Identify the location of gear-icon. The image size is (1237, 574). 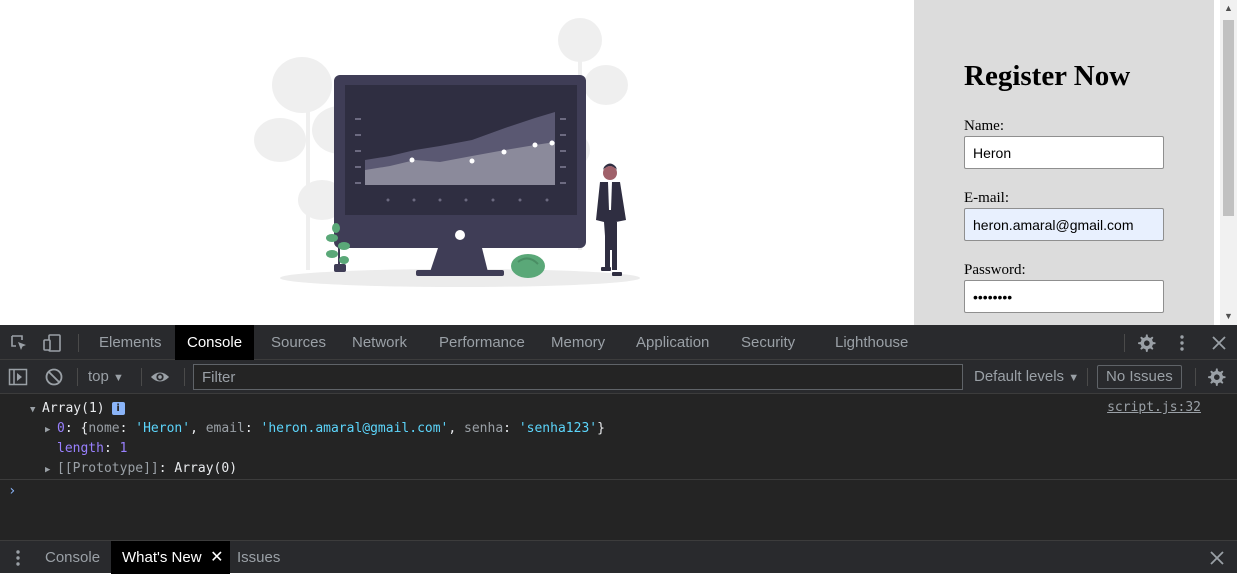
(1146, 343).